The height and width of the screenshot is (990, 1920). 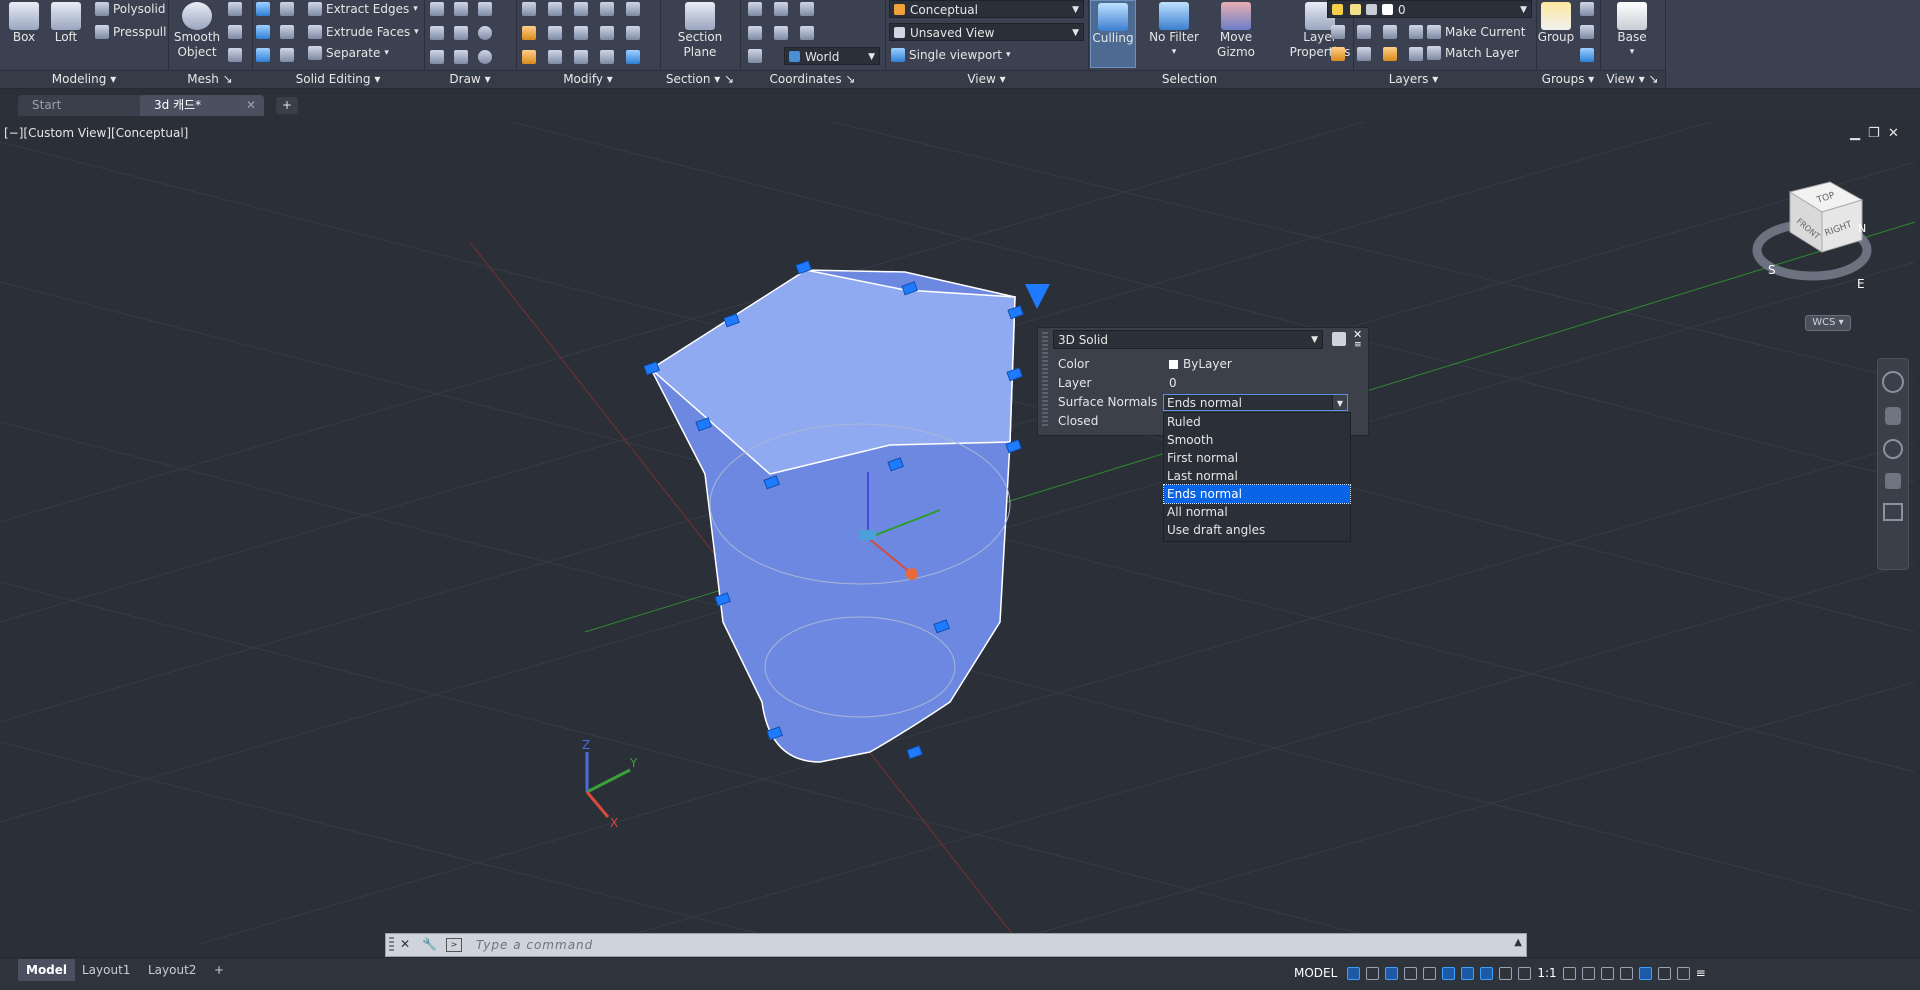 What do you see at coordinates (24, 22) in the screenshot?
I see `box-button: Box` at bounding box center [24, 22].